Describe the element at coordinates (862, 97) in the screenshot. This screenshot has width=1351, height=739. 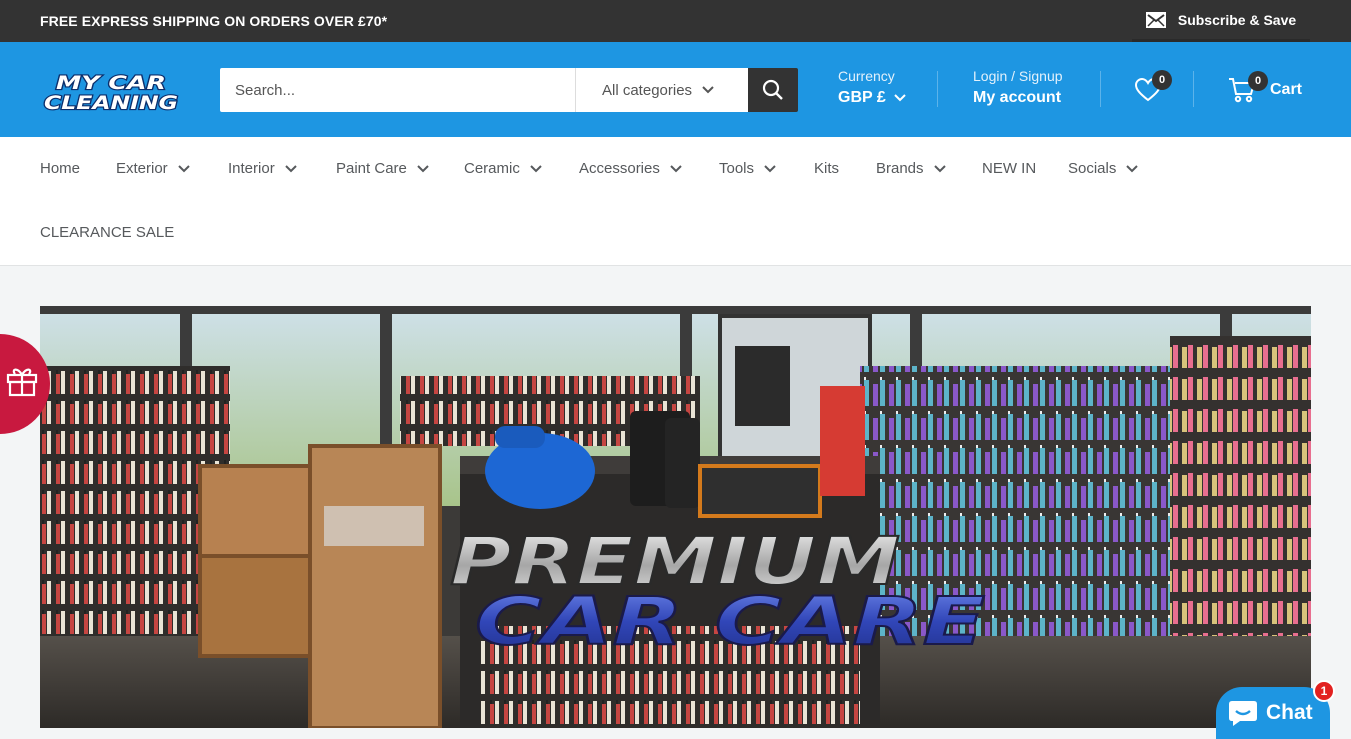
I see `currency-value: GBP £` at that location.